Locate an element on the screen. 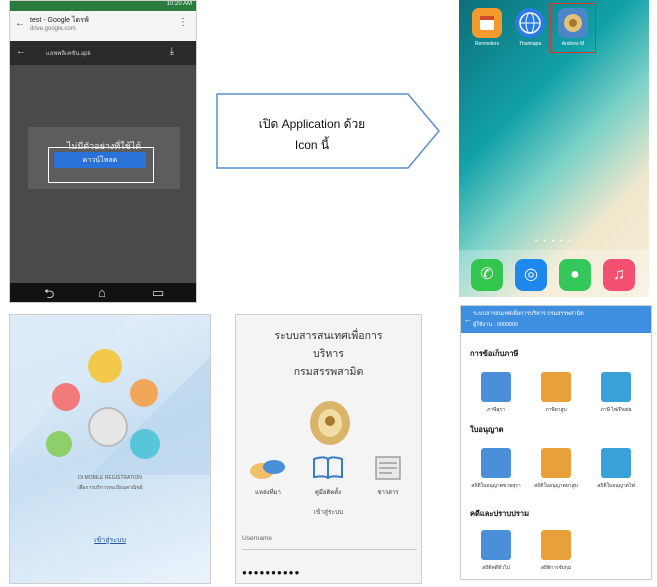 The width and height of the screenshot is (657, 587). messages-icon: ● is located at coordinates (575, 275).